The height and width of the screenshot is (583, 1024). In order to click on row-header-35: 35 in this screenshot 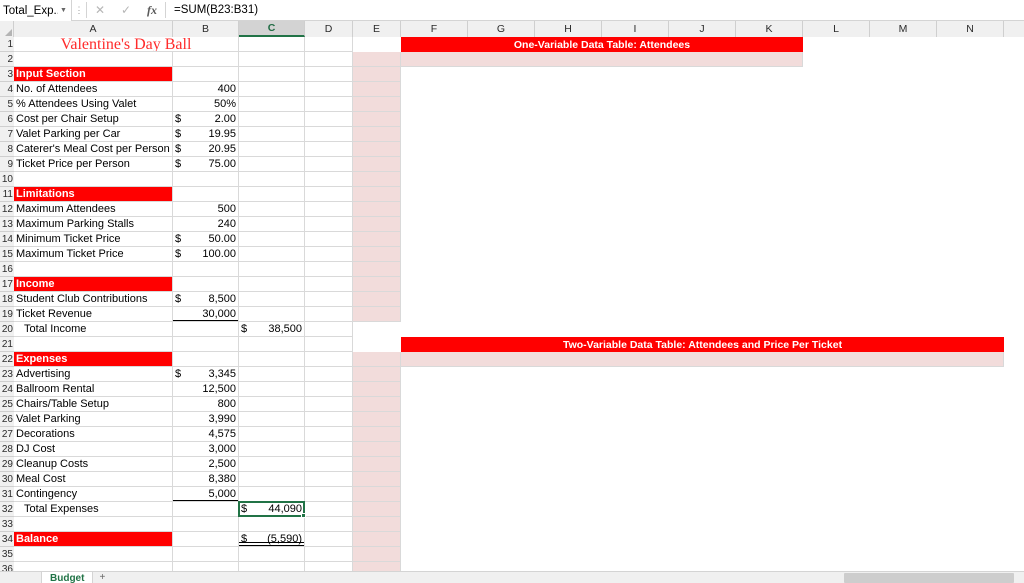, I will do `click(7, 554)`.